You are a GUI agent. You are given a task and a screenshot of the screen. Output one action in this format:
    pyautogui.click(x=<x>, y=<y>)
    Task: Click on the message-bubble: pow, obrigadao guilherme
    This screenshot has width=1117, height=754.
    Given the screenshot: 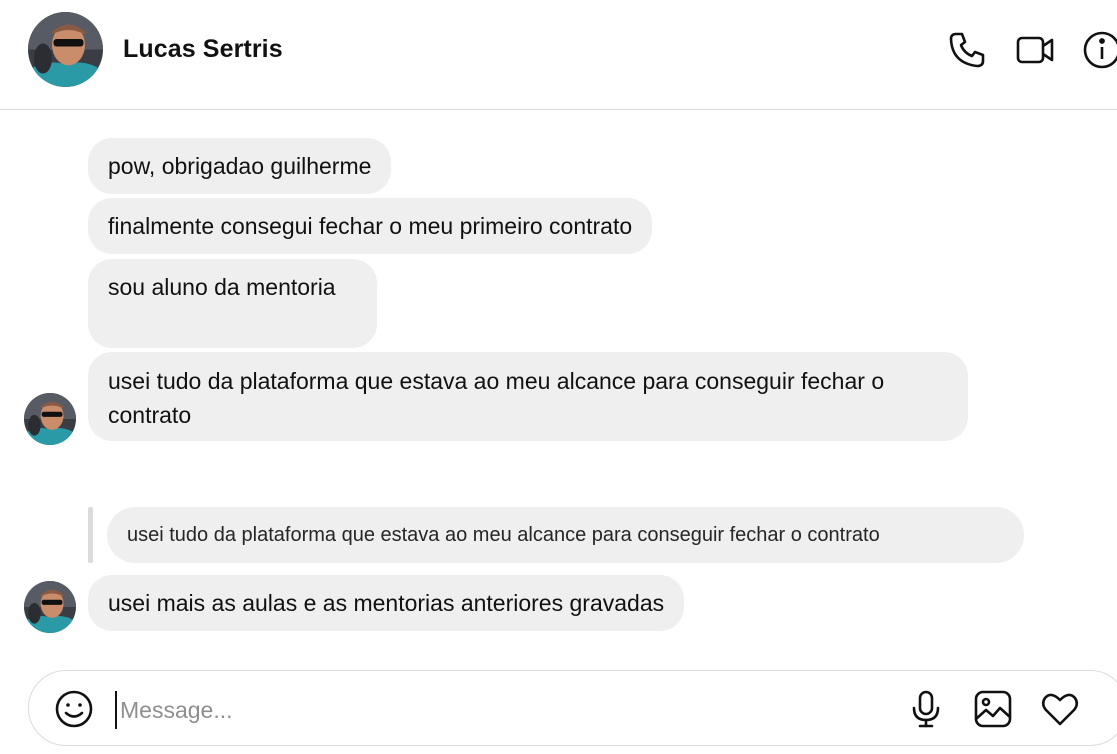 What is the action you would take?
    pyautogui.click(x=240, y=166)
    